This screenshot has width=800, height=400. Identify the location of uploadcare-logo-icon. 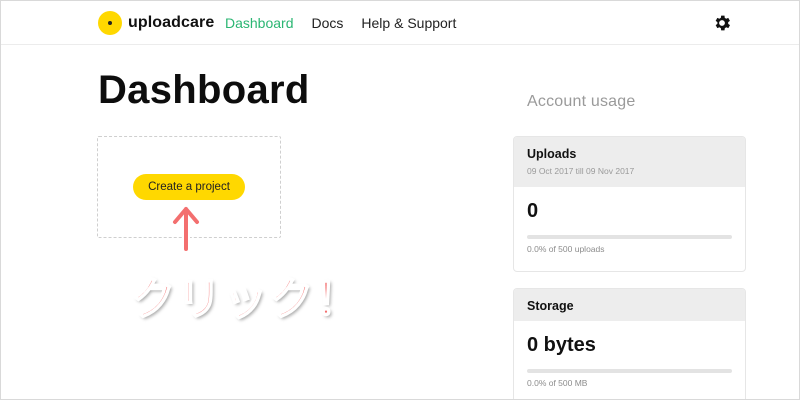
(110, 23).